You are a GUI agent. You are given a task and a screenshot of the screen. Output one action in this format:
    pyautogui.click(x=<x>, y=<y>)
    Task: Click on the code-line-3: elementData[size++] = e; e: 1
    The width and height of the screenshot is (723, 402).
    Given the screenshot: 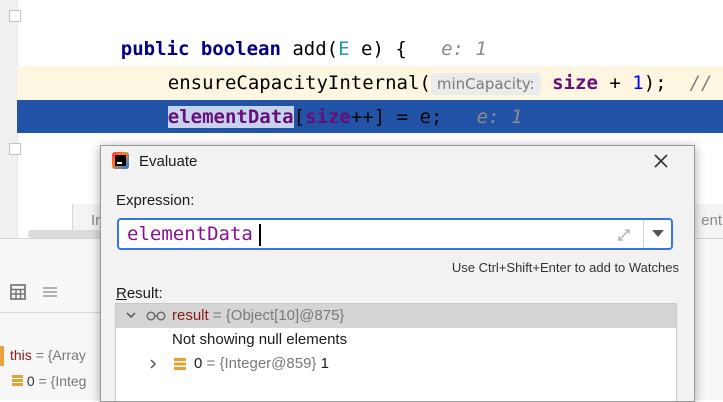 What is the action you would take?
    pyautogui.click(x=322, y=97)
    